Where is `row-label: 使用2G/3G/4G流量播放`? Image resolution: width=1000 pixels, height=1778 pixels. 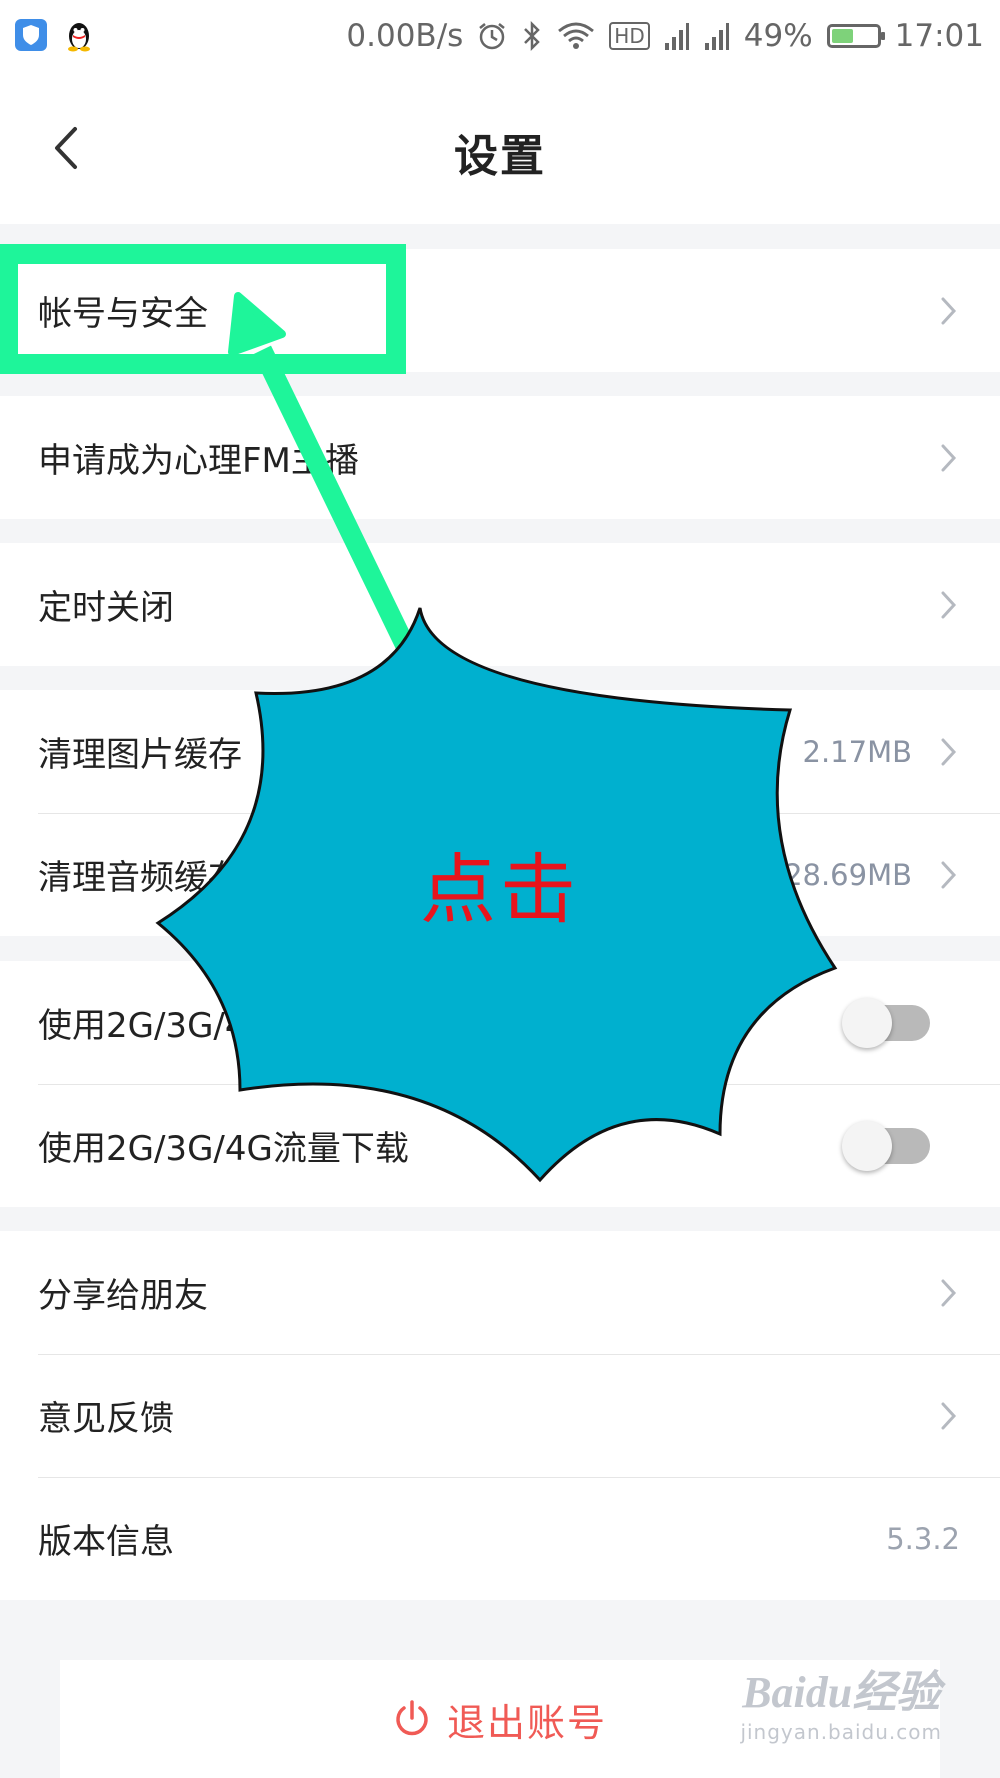
row-label: 使用2G/3G/4G流量播放 is located at coordinates (223, 1026).